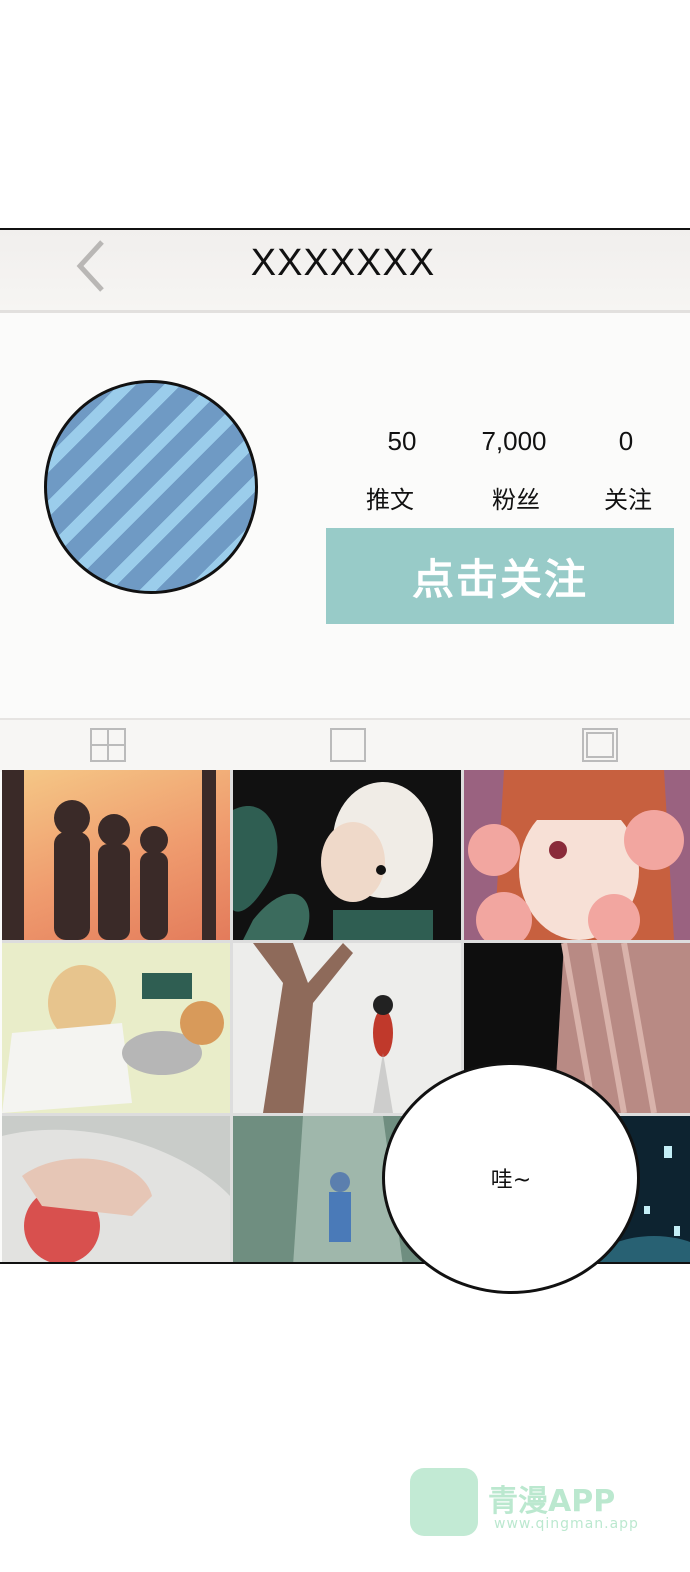 The image size is (690, 1572). I want to click on app-header: XXXXXXX, so click(345, 271).